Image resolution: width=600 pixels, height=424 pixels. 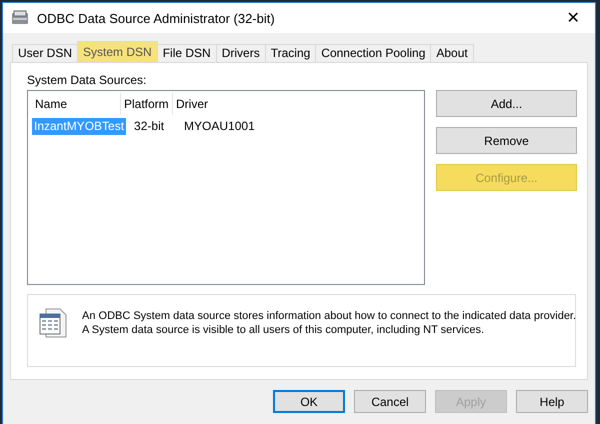 What do you see at coordinates (147, 104) in the screenshot?
I see `column-header: Platform` at bounding box center [147, 104].